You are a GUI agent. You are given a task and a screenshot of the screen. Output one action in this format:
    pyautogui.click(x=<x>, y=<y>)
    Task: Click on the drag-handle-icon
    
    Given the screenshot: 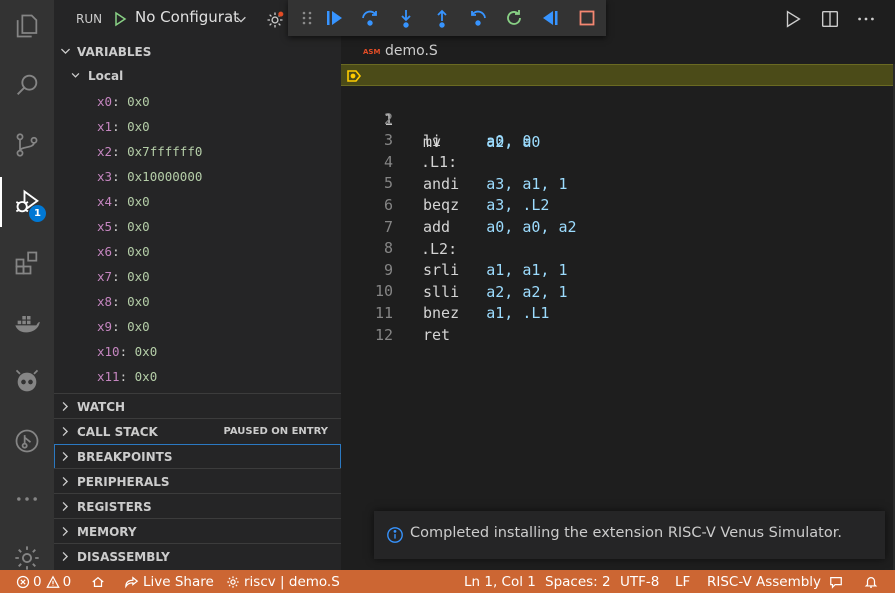 What is the action you would take?
    pyautogui.click(x=307, y=18)
    